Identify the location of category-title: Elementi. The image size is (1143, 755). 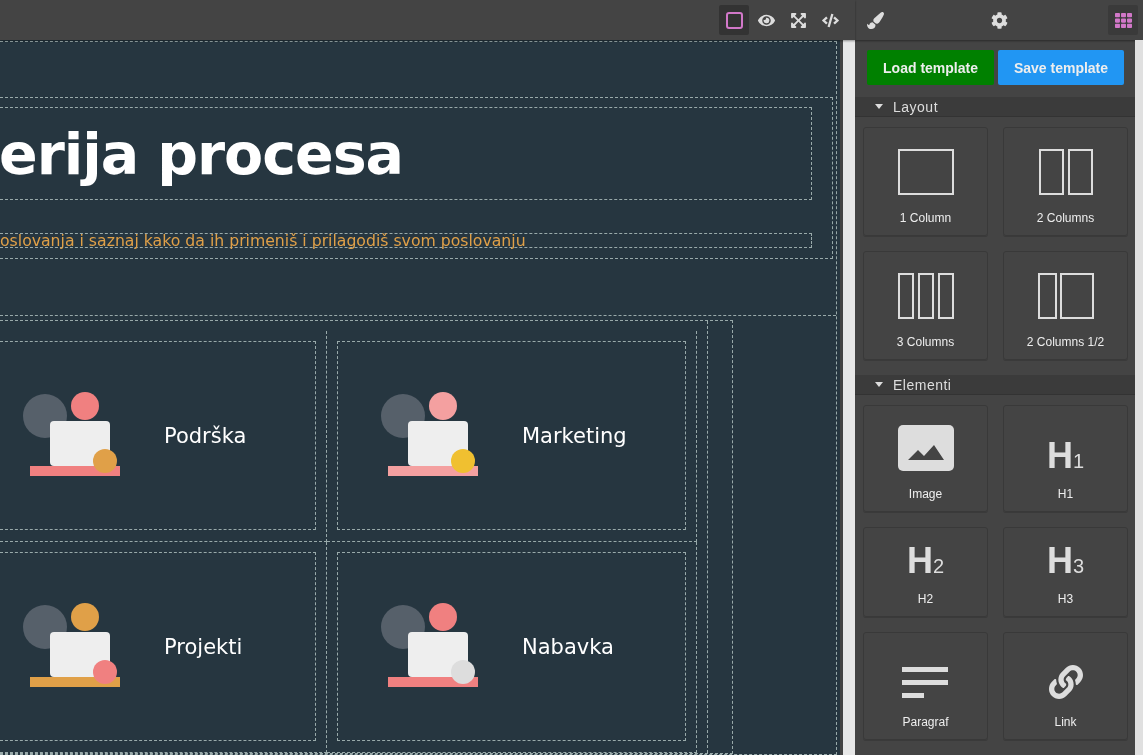
(922, 384).